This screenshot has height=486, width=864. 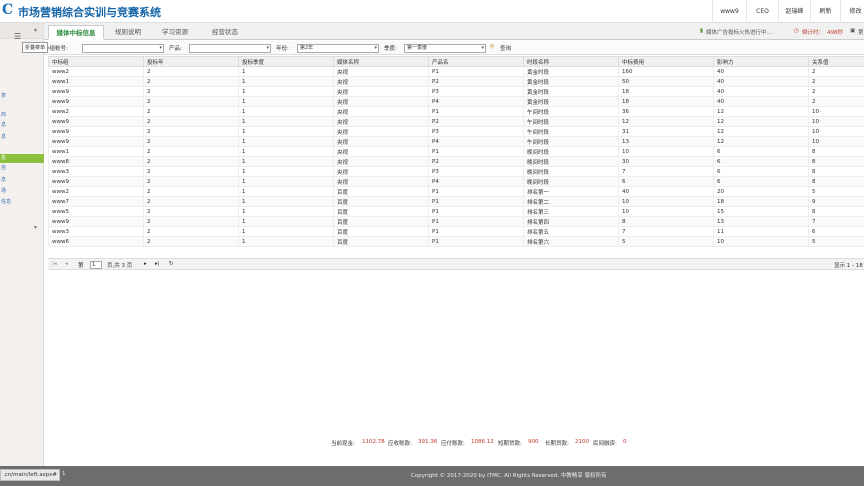 I want to click on table-row: www1 2 1 央视 P1 晚间时段 10 6 8, so click(x=456, y=151).